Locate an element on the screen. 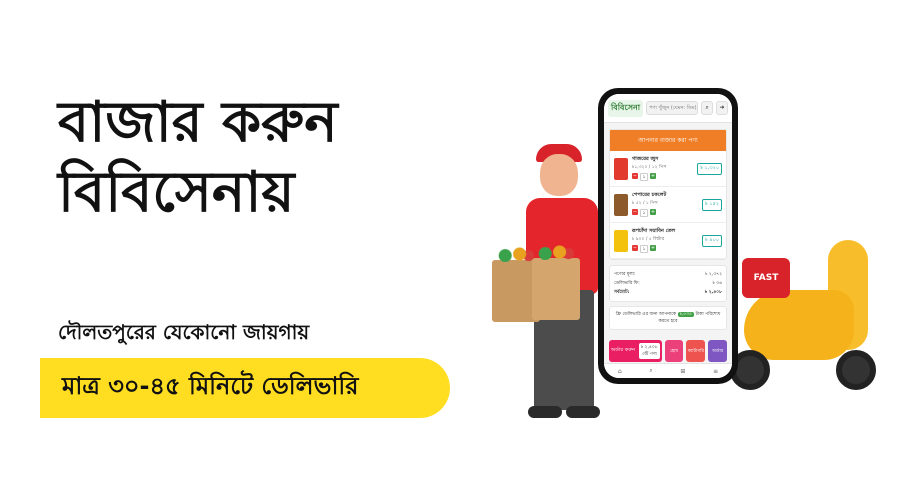  category-button: ক্যাটাগরি is located at coordinates (696, 351).